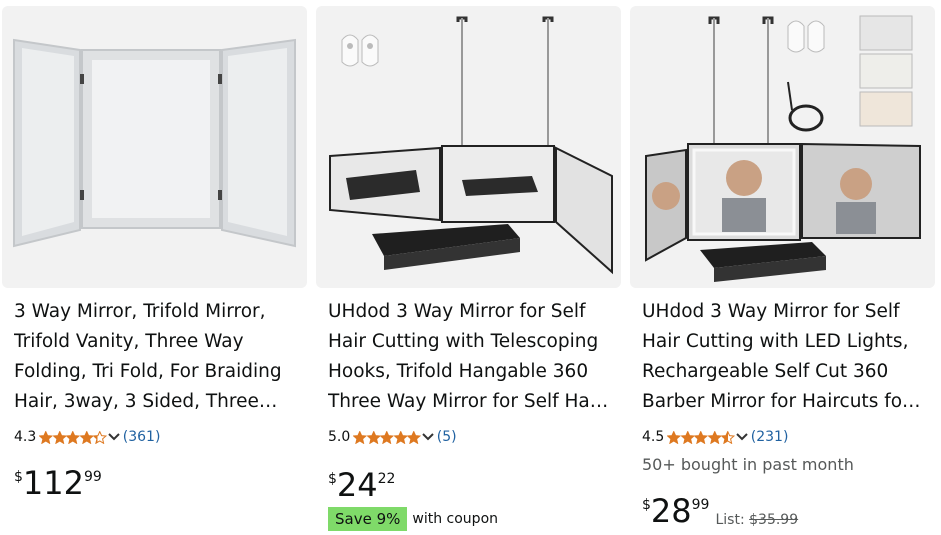 The height and width of the screenshot is (535, 941). I want to click on price: $ 24 22, so click(361, 485).